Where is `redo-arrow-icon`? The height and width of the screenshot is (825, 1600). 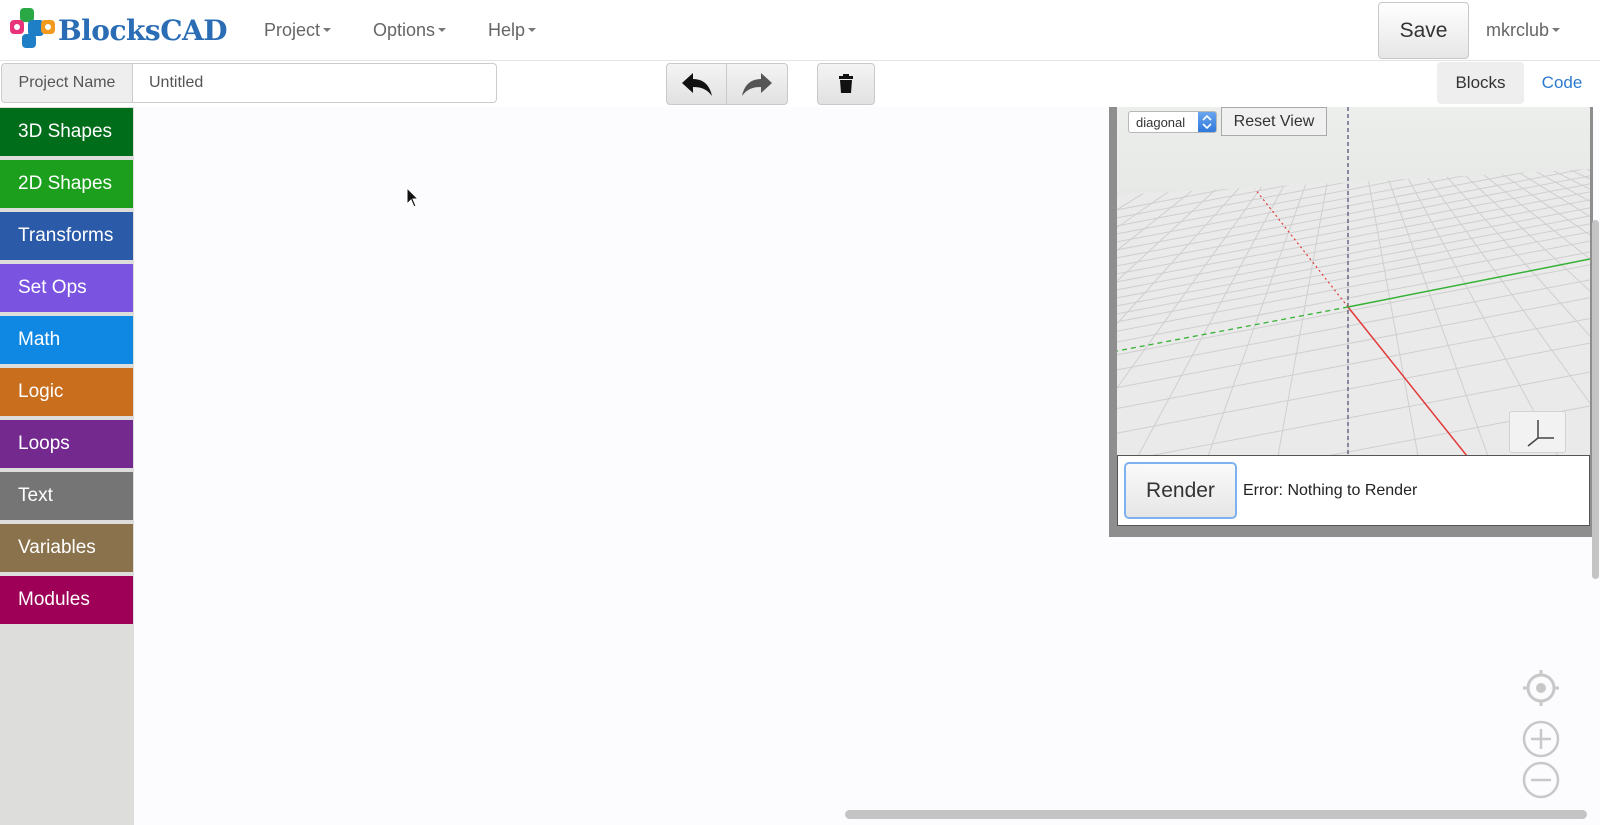
redo-arrow-icon is located at coordinates (757, 84).